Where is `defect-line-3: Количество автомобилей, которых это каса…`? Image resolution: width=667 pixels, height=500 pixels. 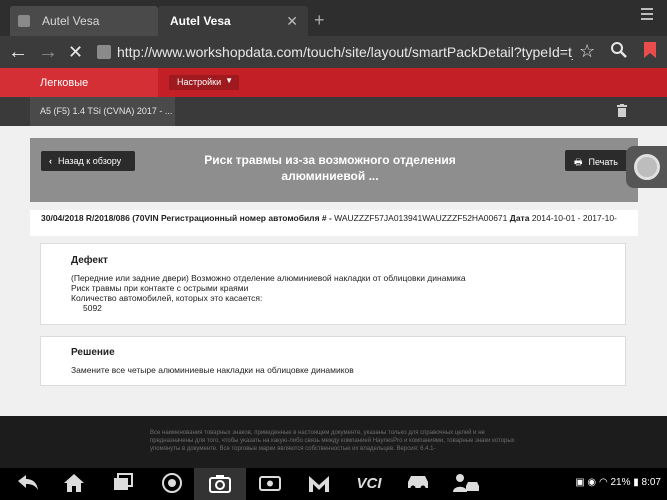
defect-line-3: Количество автомобилей, которых это каса… is located at coordinates (167, 298).